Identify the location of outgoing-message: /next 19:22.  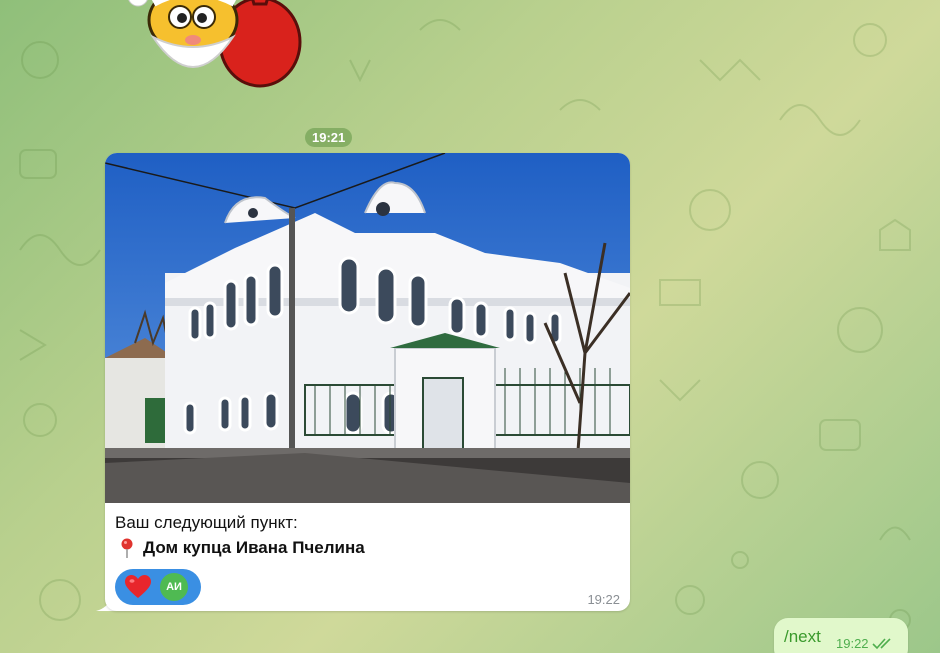
(841, 635).